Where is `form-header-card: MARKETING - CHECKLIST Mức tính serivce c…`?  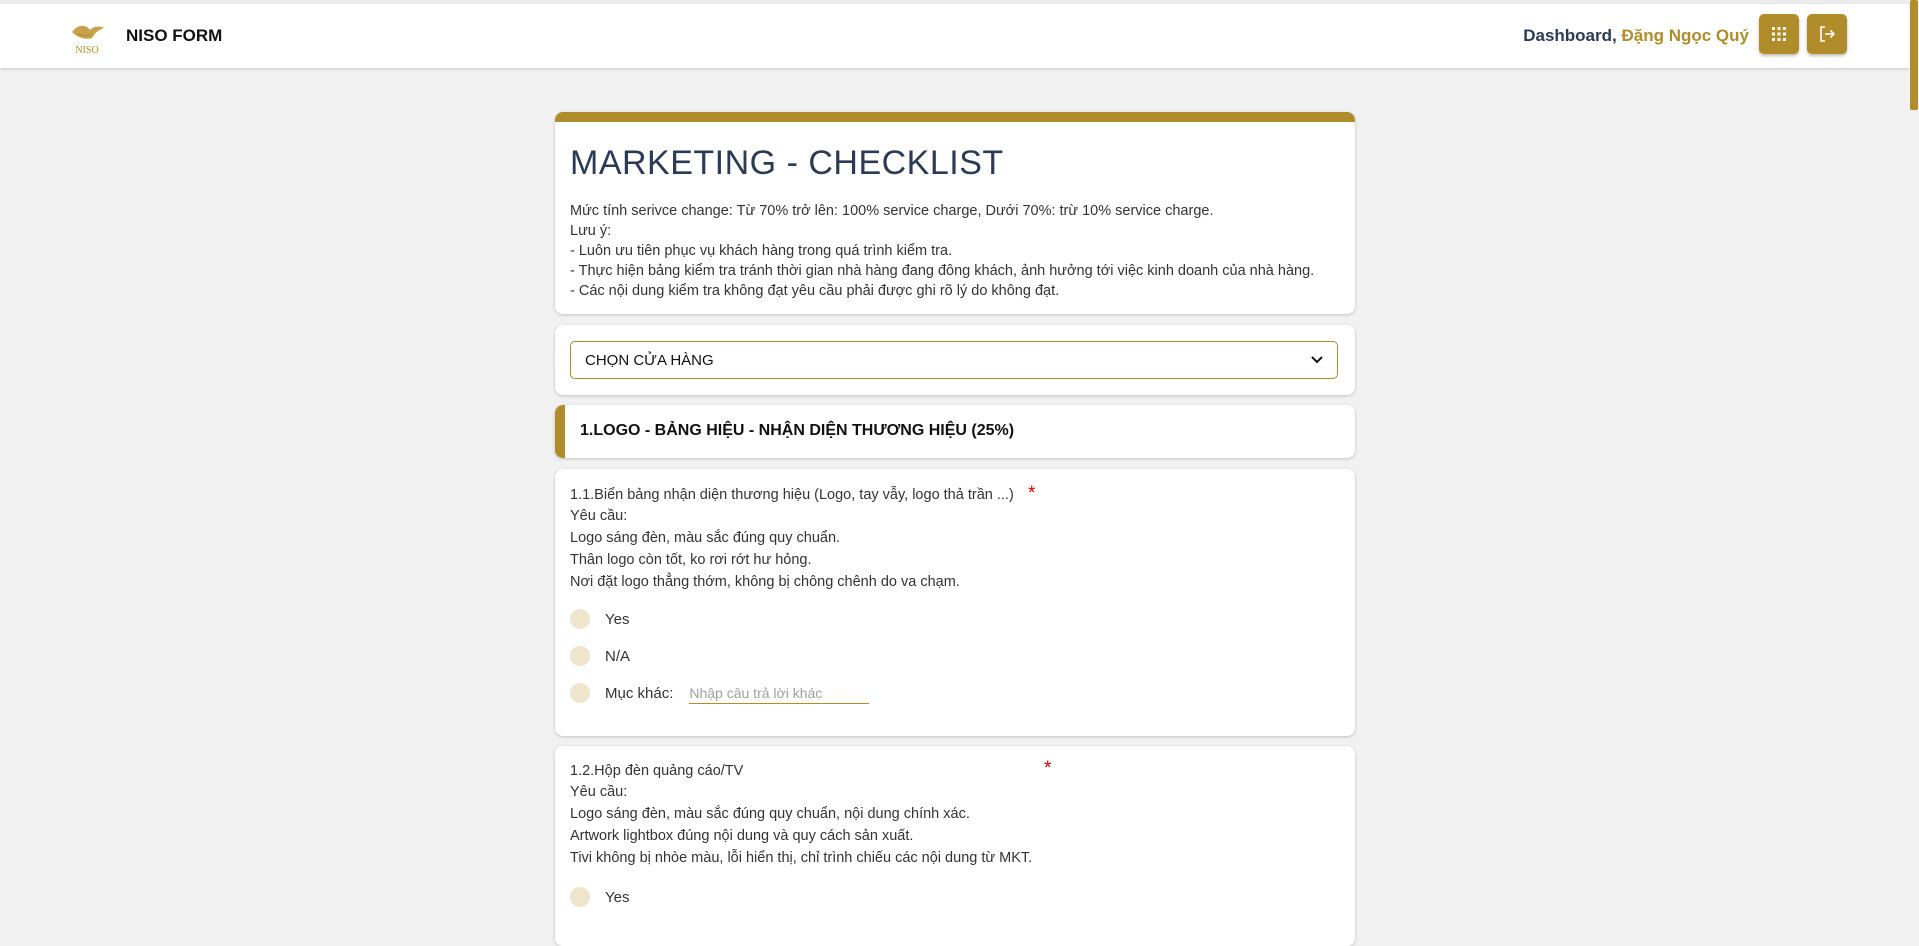
form-header-card: MARKETING - CHECKLIST Mức tính serivce c… is located at coordinates (955, 213).